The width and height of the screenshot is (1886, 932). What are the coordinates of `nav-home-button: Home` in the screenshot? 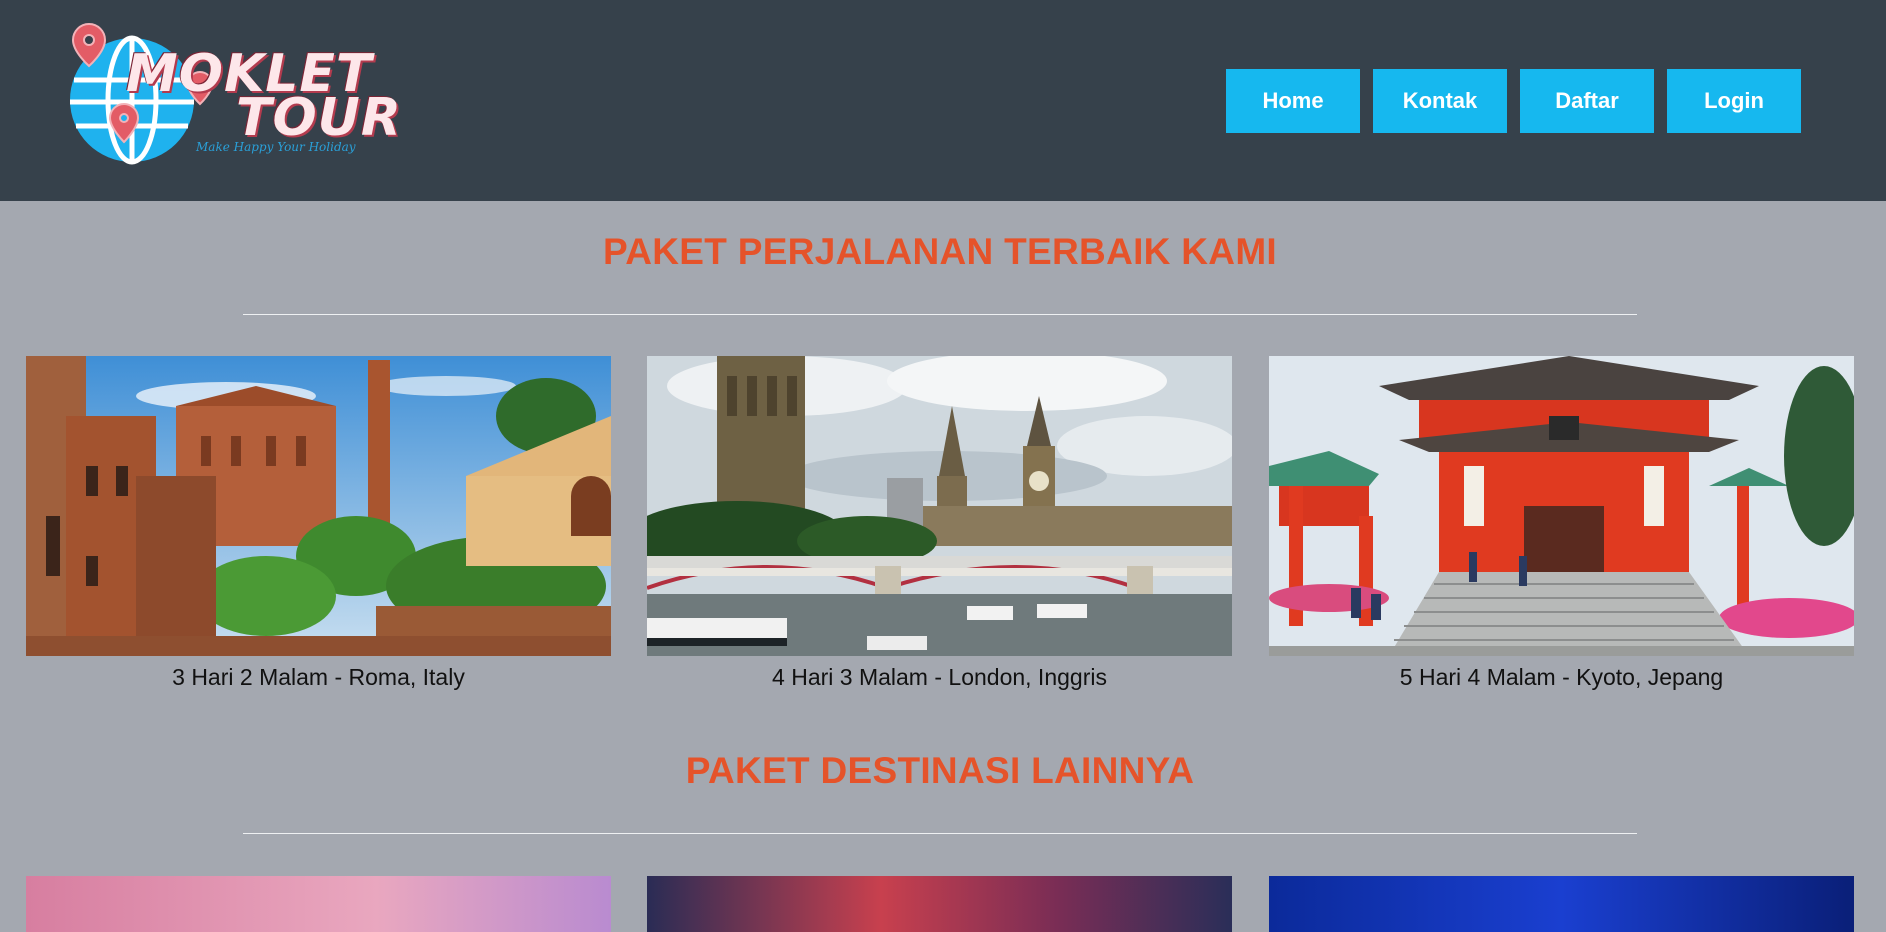 It's located at (1293, 101).